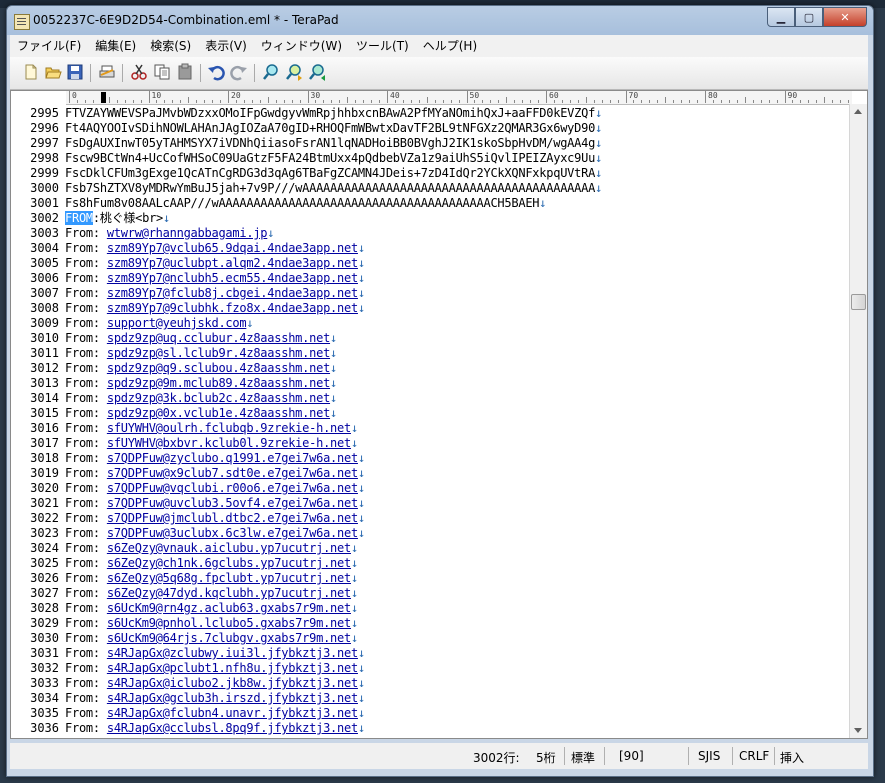 The height and width of the screenshot is (783, 885). What do you see at coordinates (239, 72) in the screenshot?
I see `redo-icon` at bounding box center [239, 72].